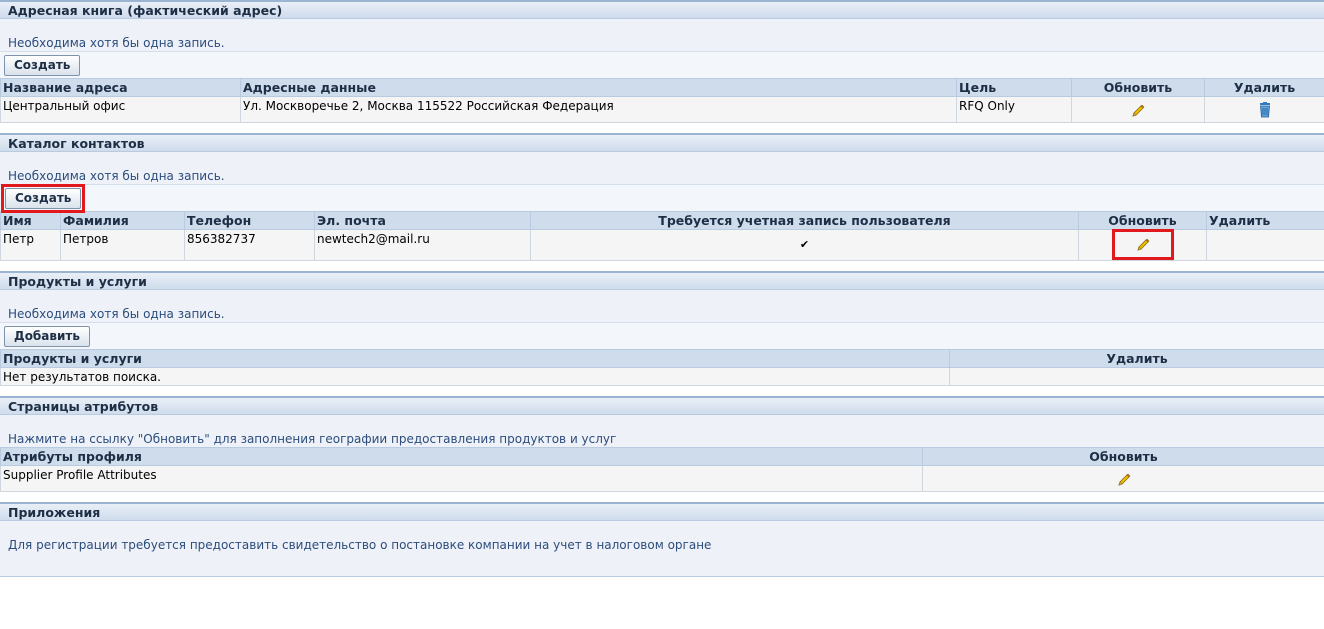 The height and width of the screenshot is (629, 1324). I want to click on col-email: Эл. почта, so click(422, 220).